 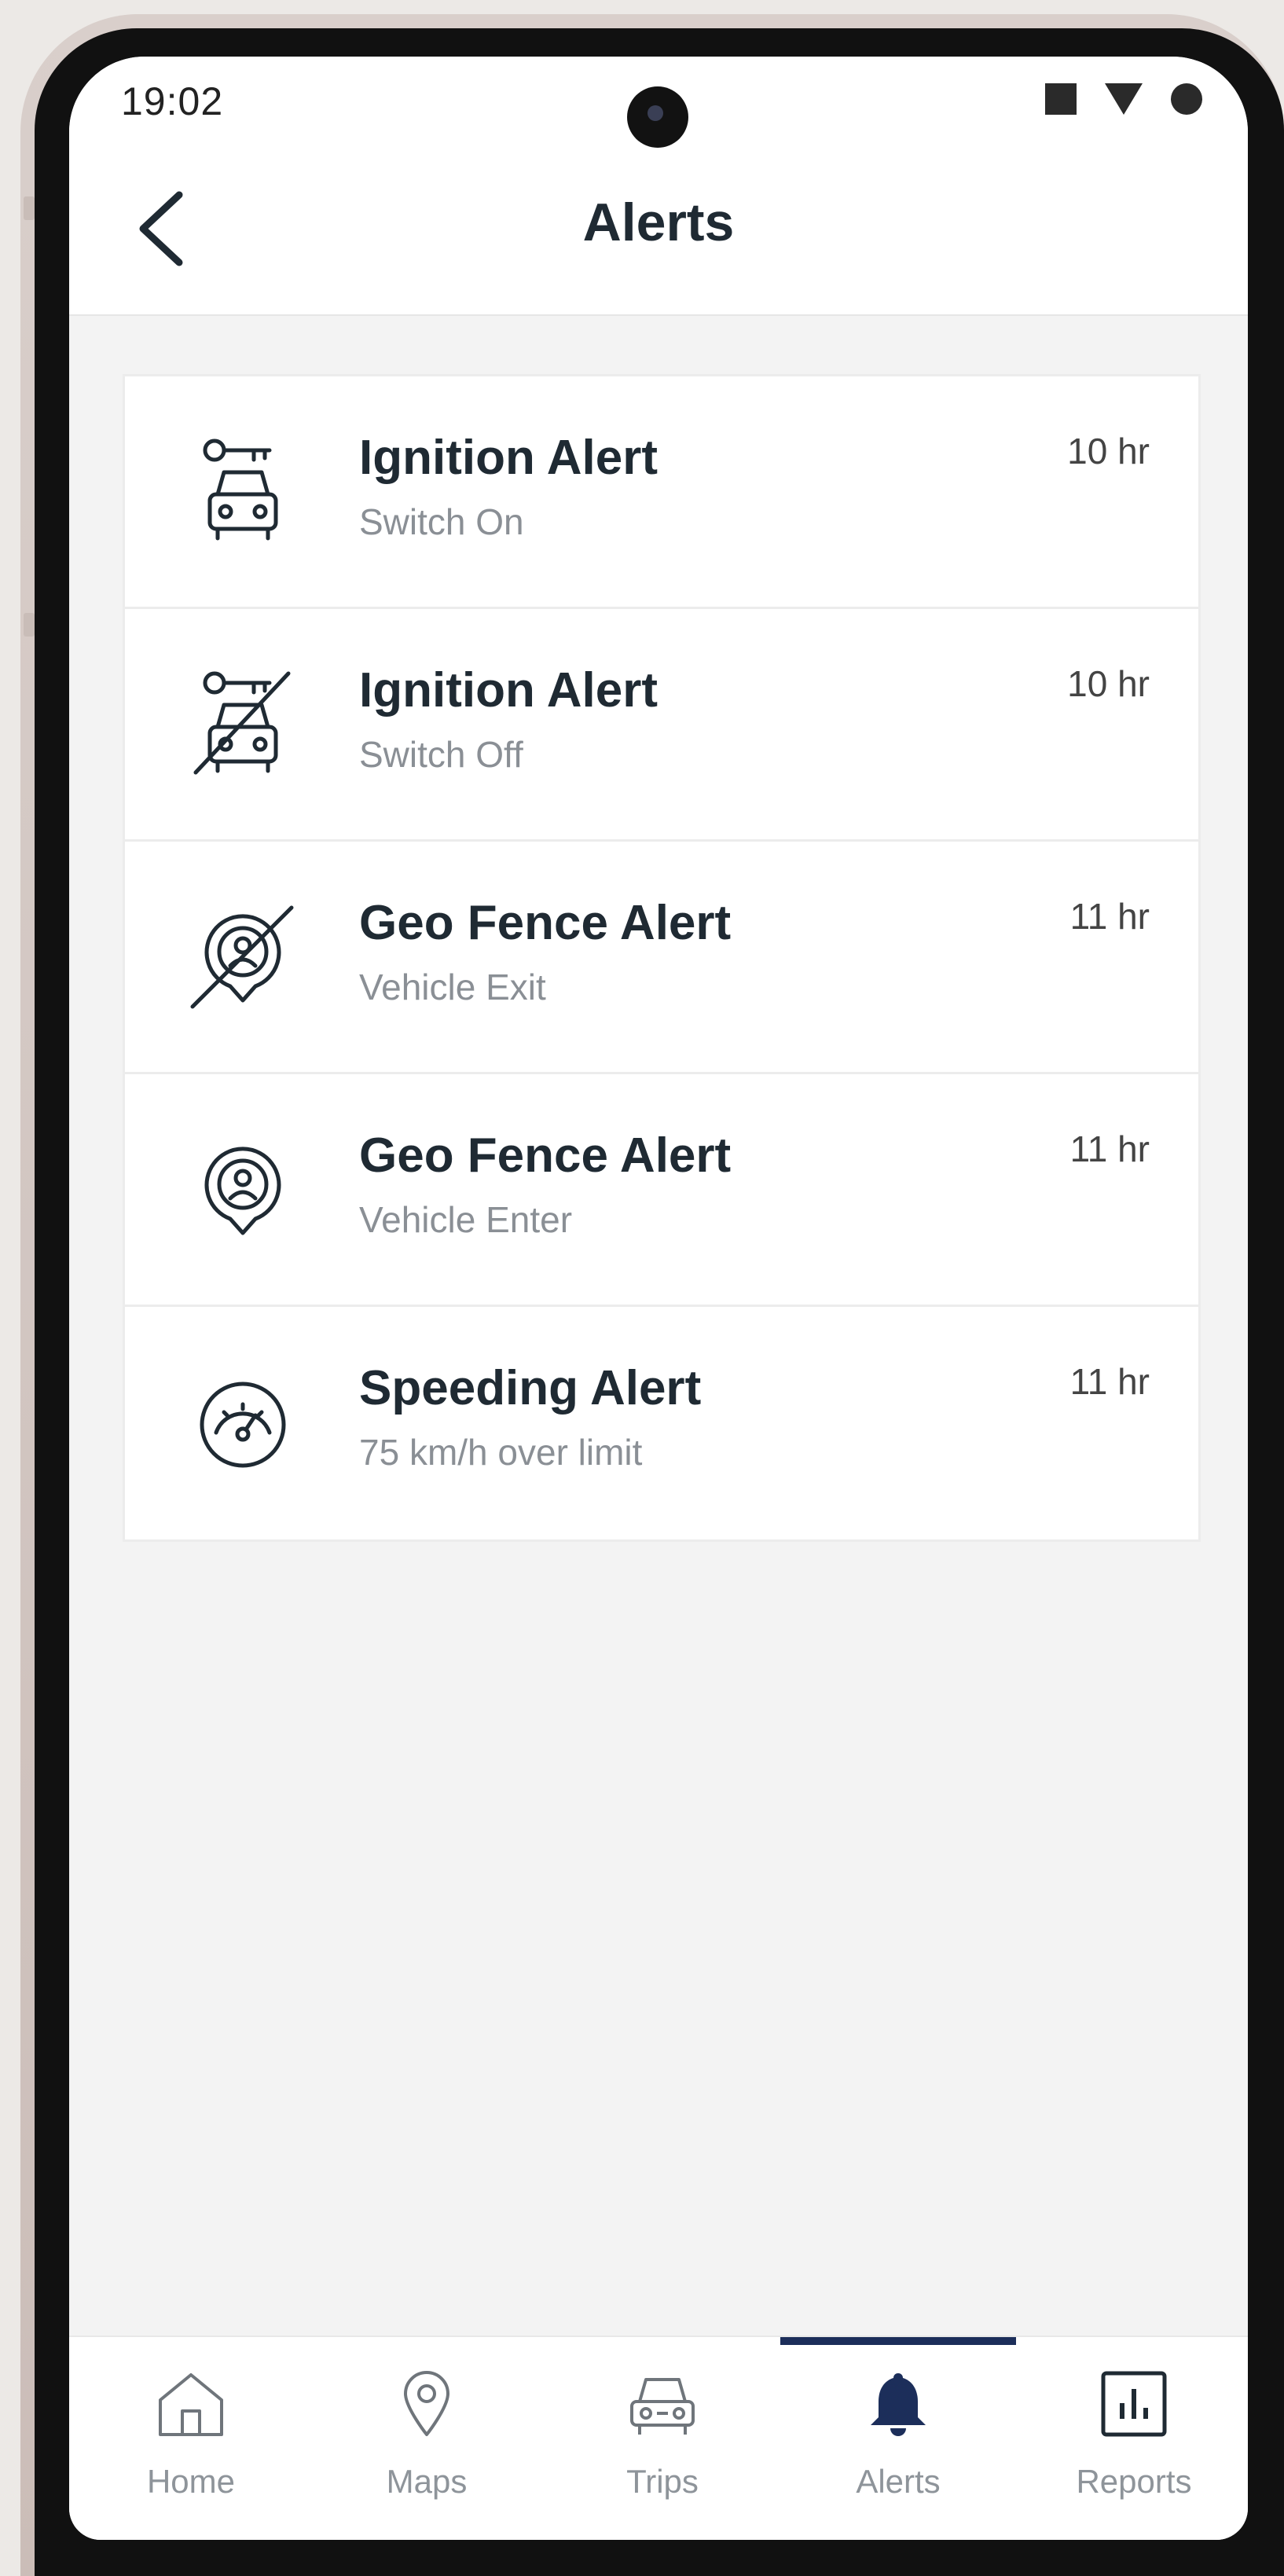 I want to click on alert-item-geofence-enter: Geo Fence Alert Vehicle Enter 11 hr, so click(x=662, y=1190).